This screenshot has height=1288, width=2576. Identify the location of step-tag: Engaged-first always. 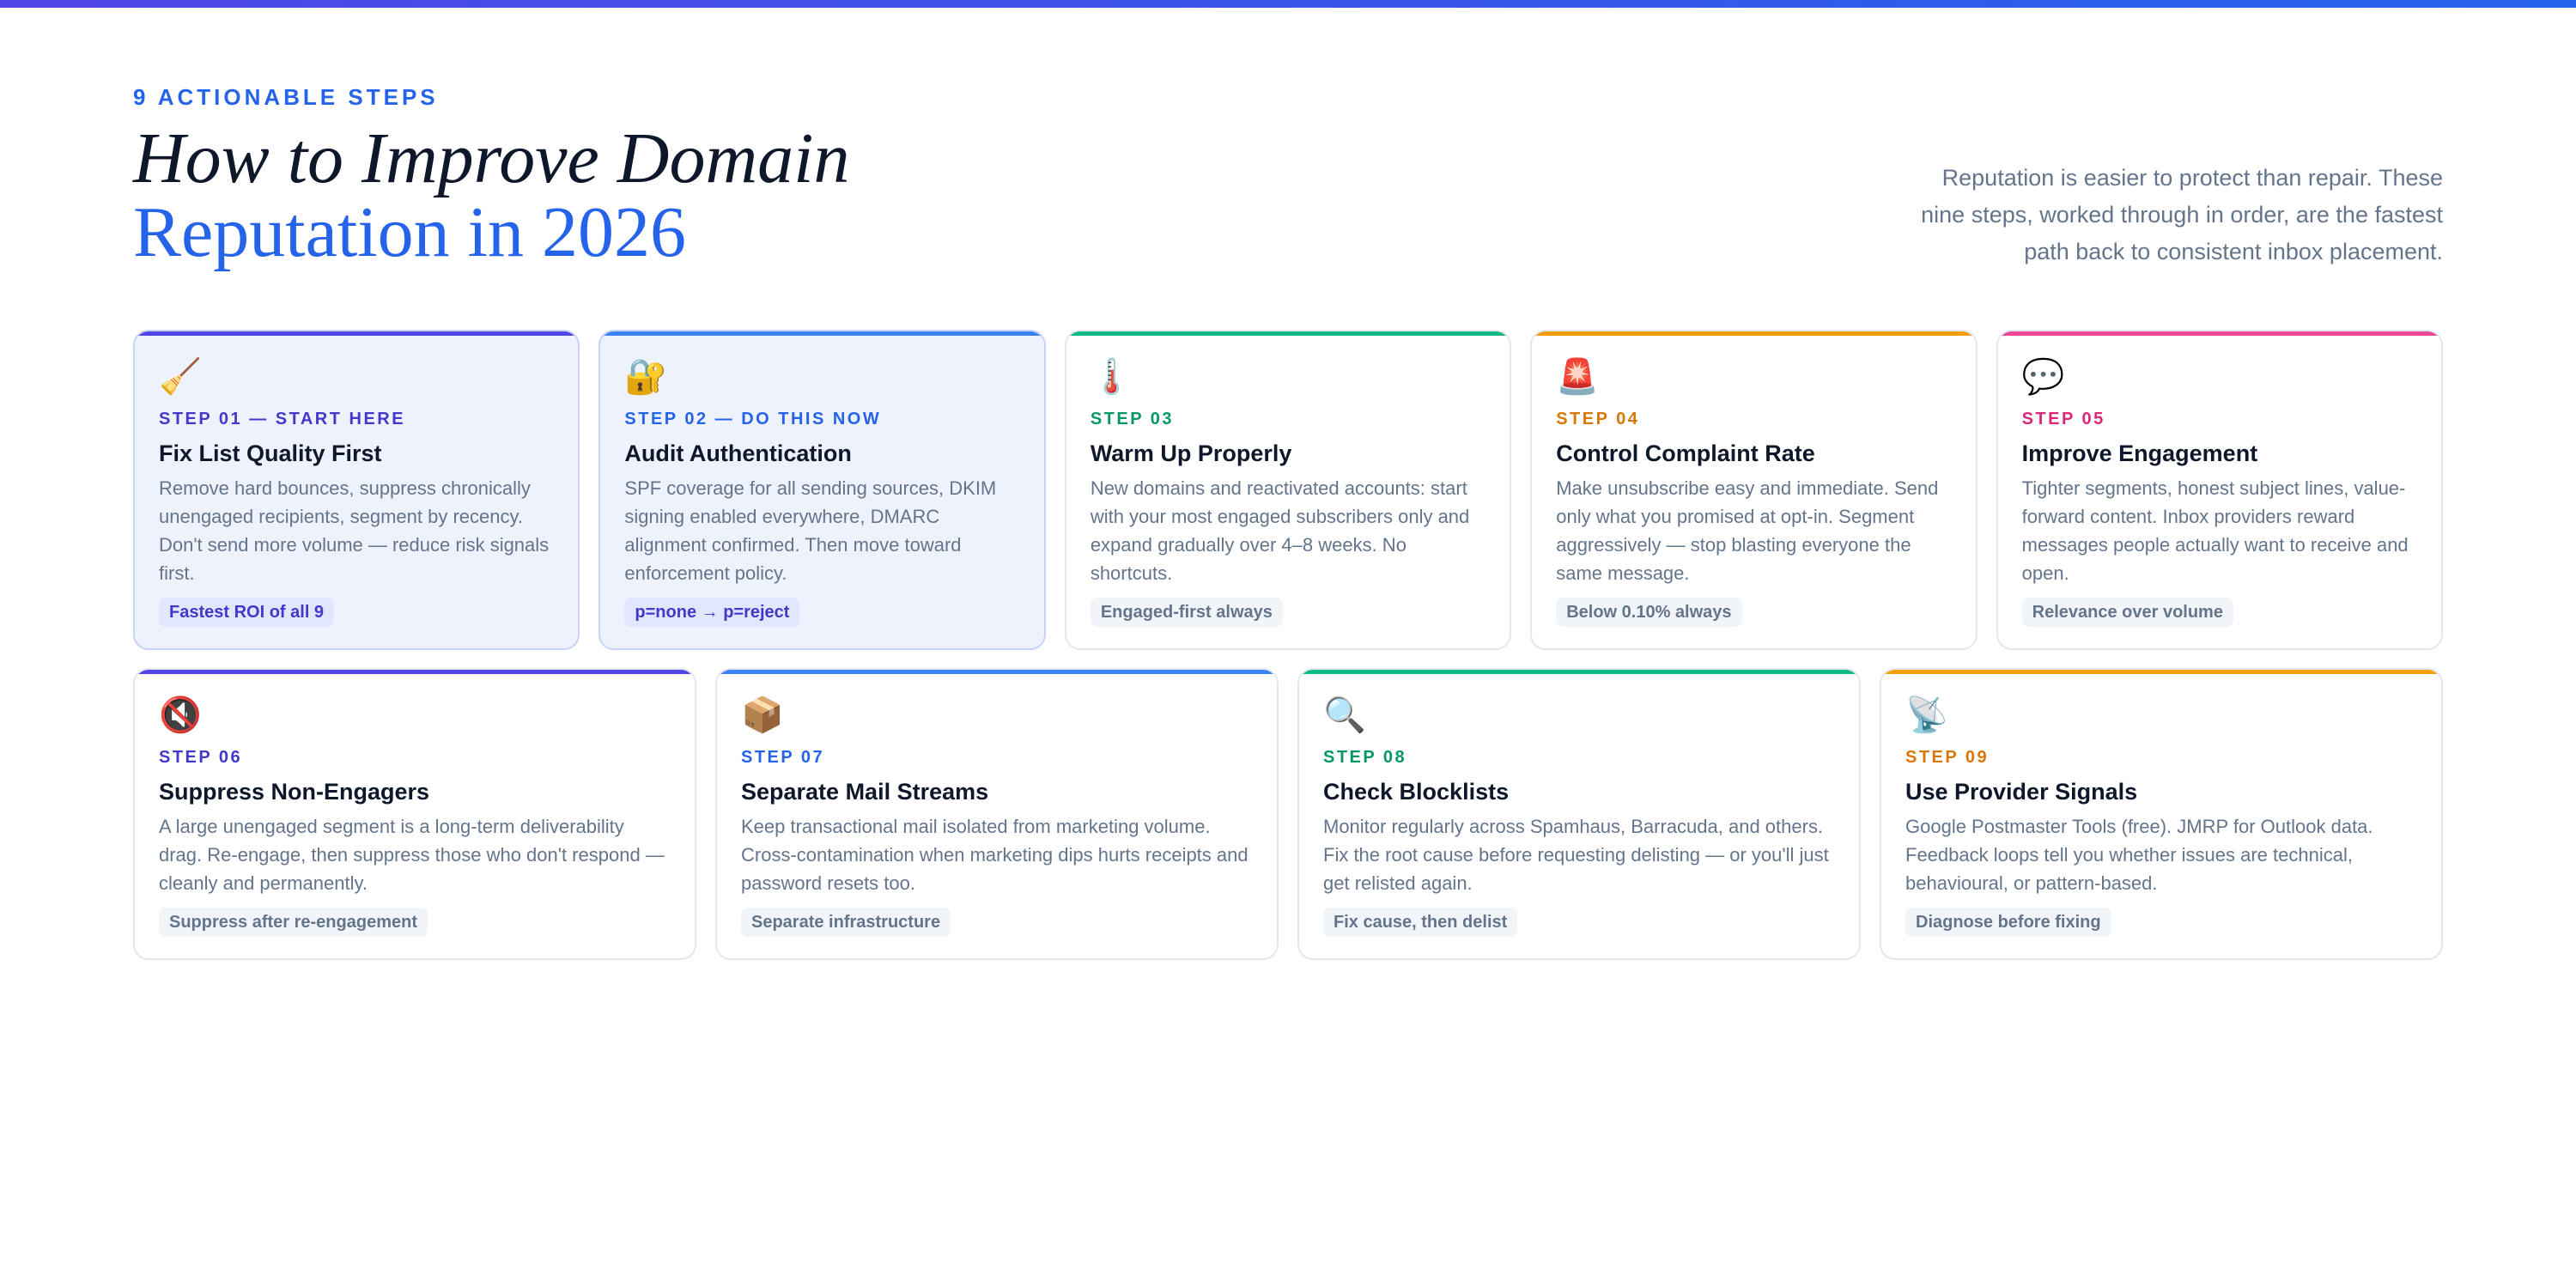
(1186, 612).